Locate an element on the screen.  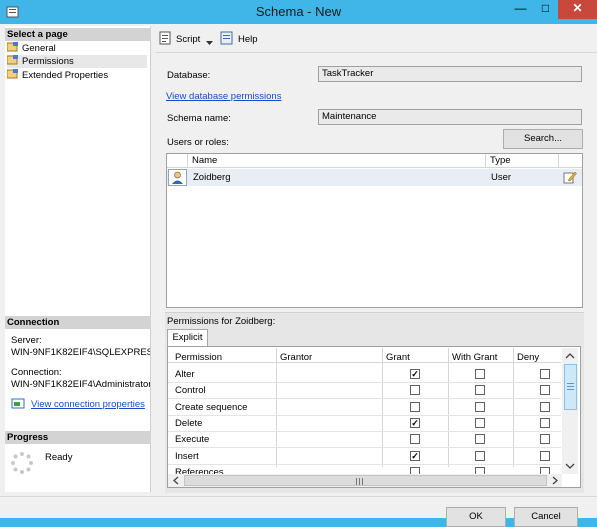
view-connection-properties-link: View connection properties is located at coordinates (88, 404).